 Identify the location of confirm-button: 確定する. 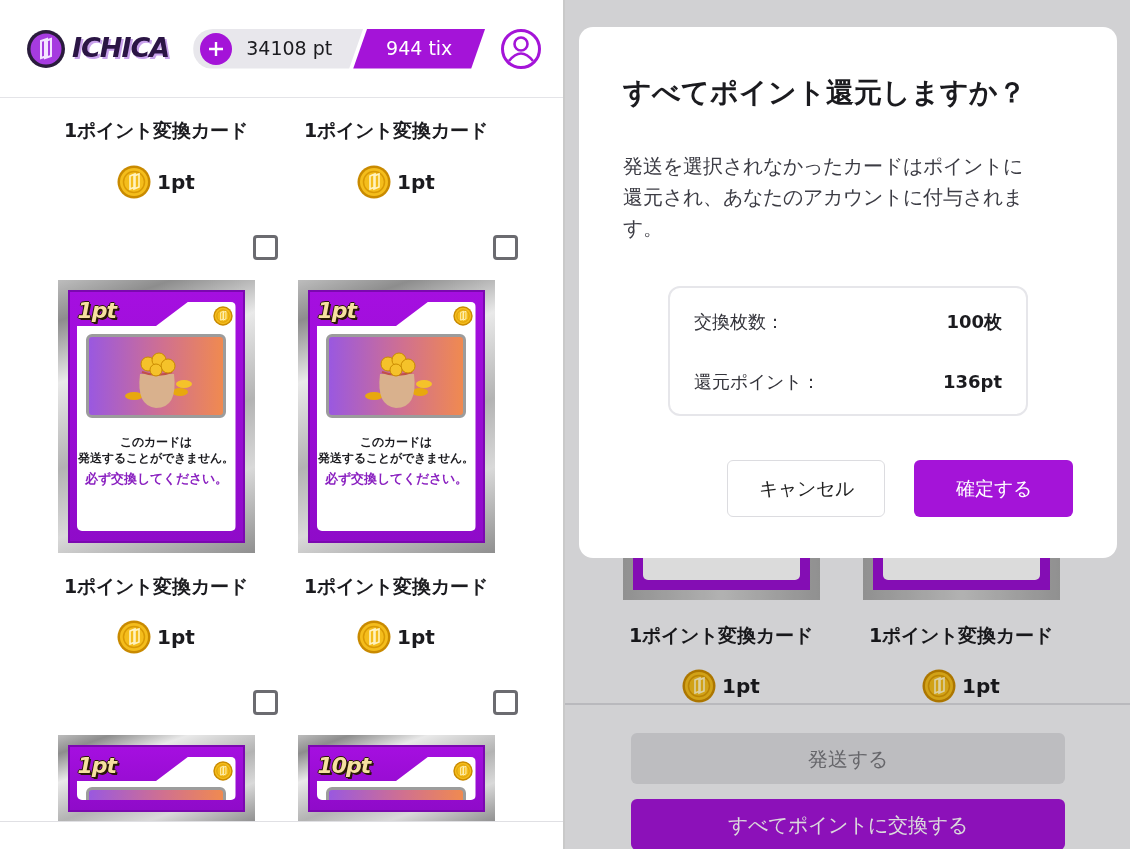
(993, 488).